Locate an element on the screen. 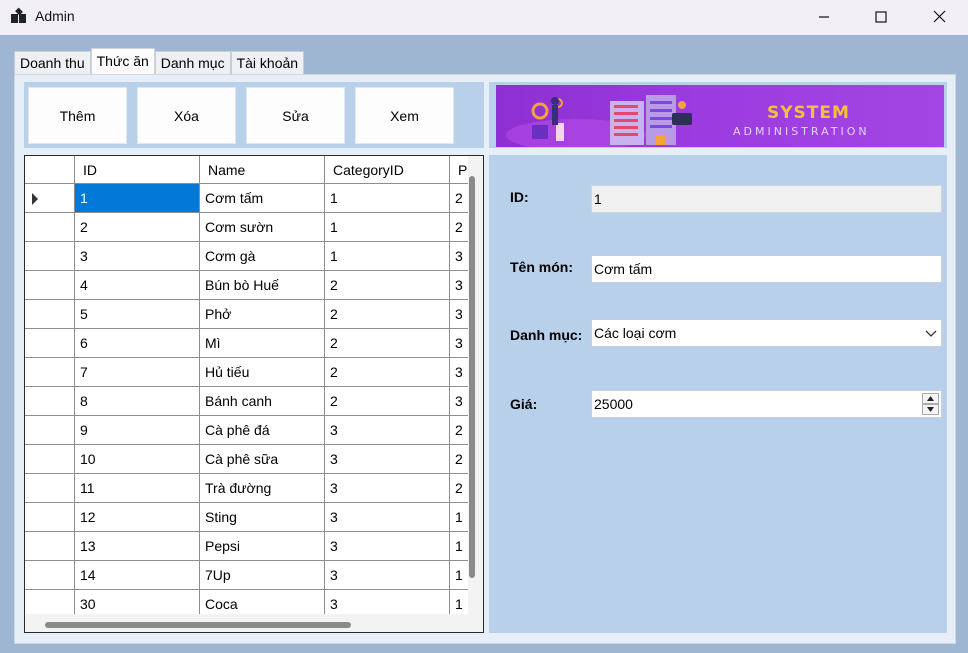  tab-danh-muc: Danh mục is located at coordinates (192, 62).